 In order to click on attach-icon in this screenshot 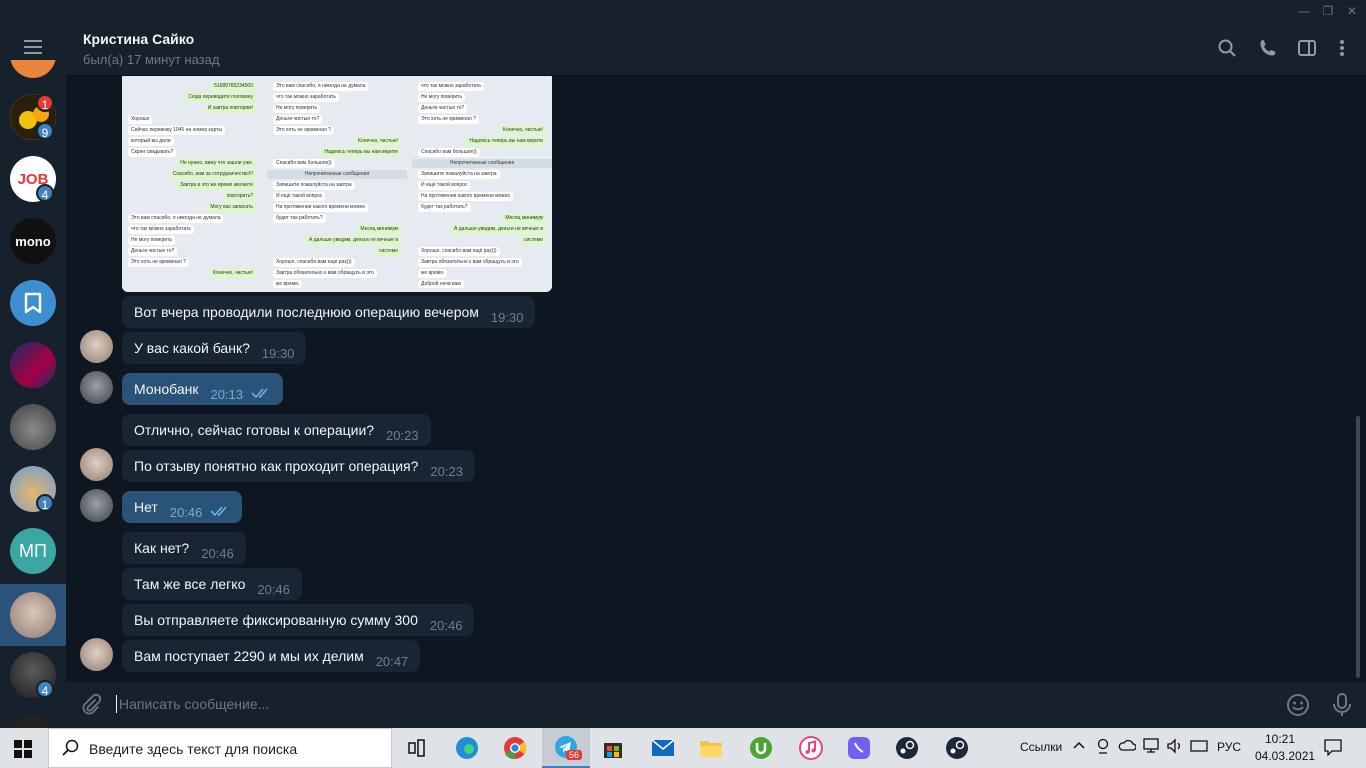, I will do `click(91, 707)`.